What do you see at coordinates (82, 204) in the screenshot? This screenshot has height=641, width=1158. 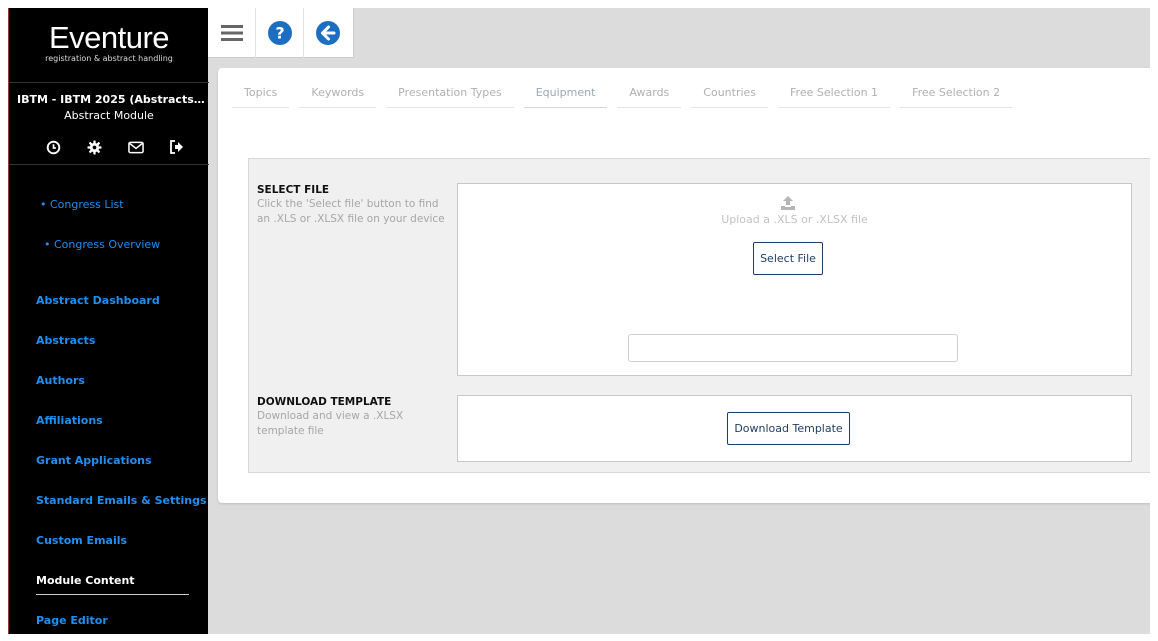 I see `congress-list-link: • Congress List` at bounding box center [82, 204].